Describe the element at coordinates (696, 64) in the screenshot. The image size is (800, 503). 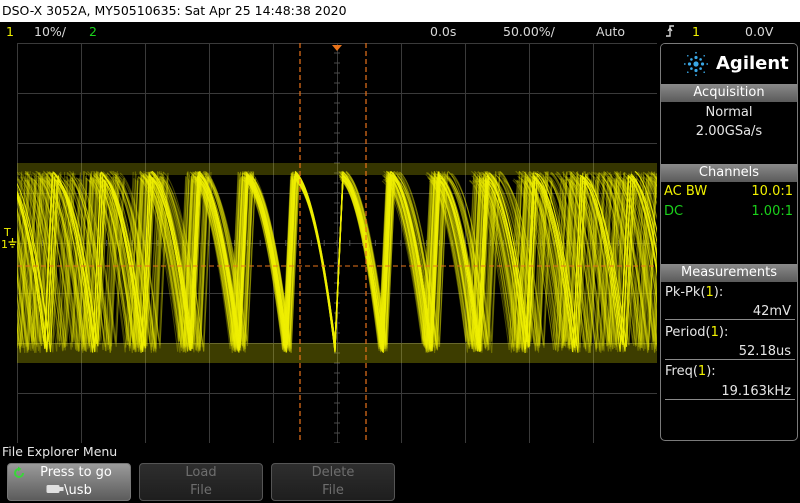
I see `agilent-spark-icon` at that location.